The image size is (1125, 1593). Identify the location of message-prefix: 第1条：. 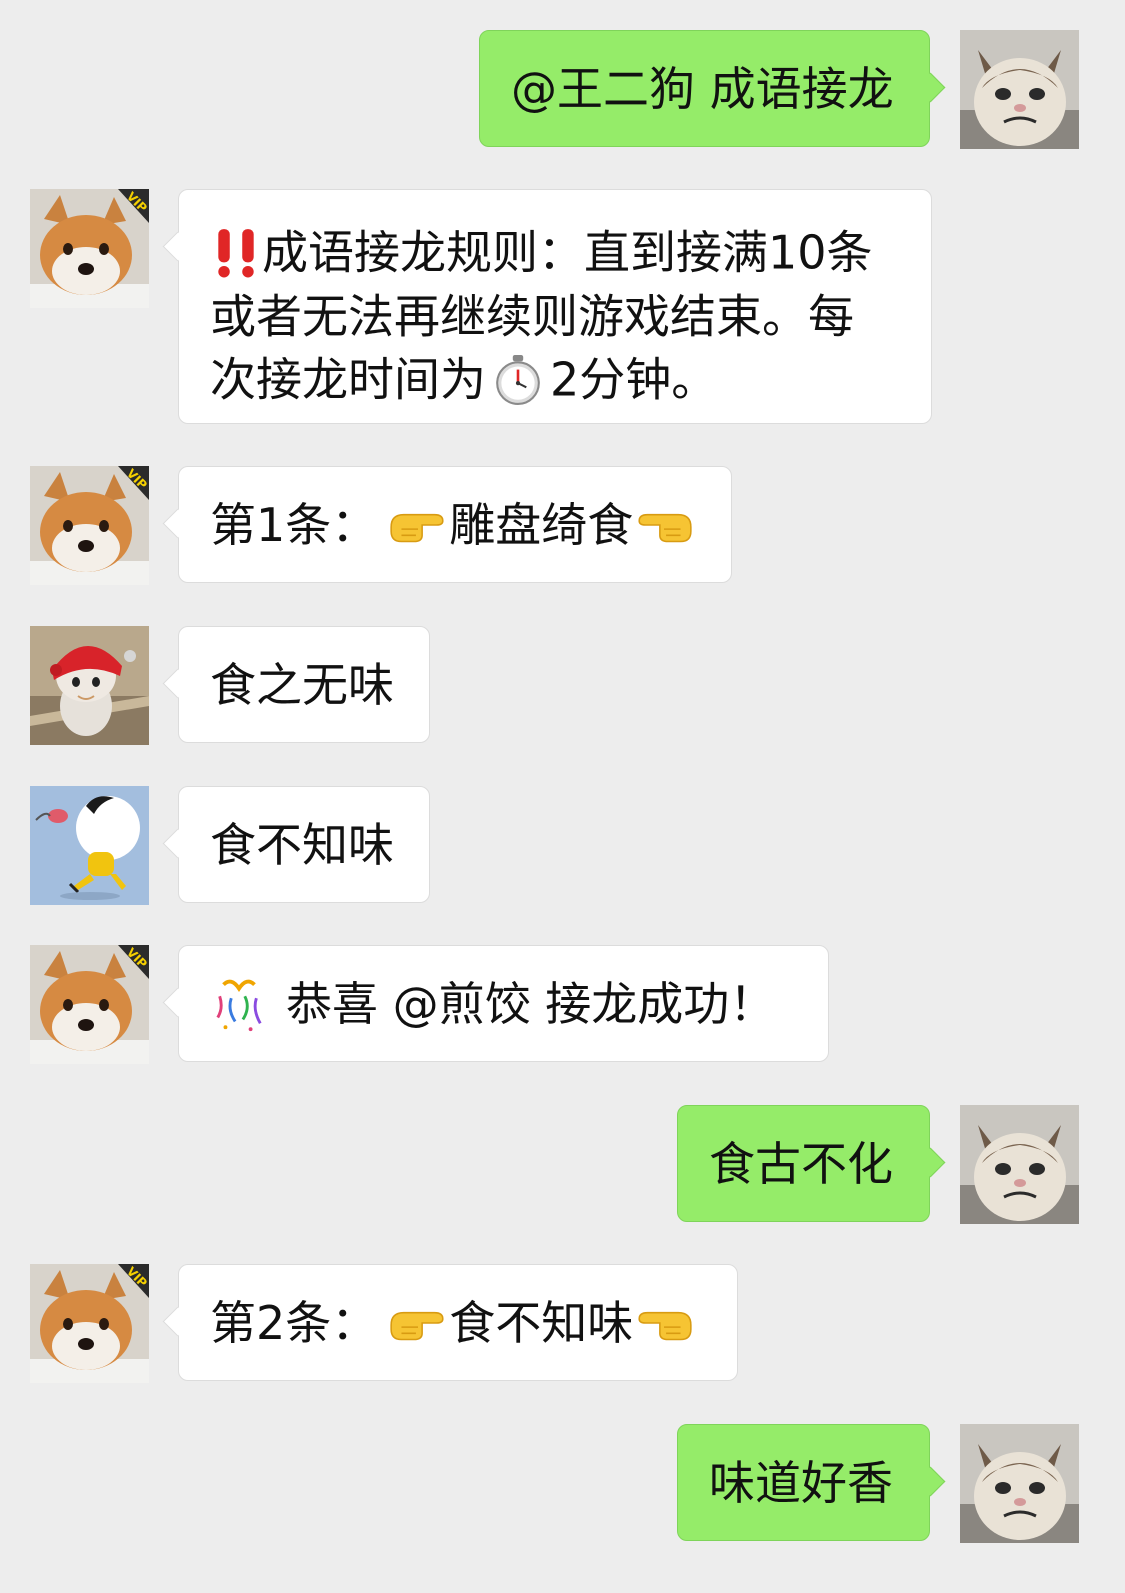
(294, 524).